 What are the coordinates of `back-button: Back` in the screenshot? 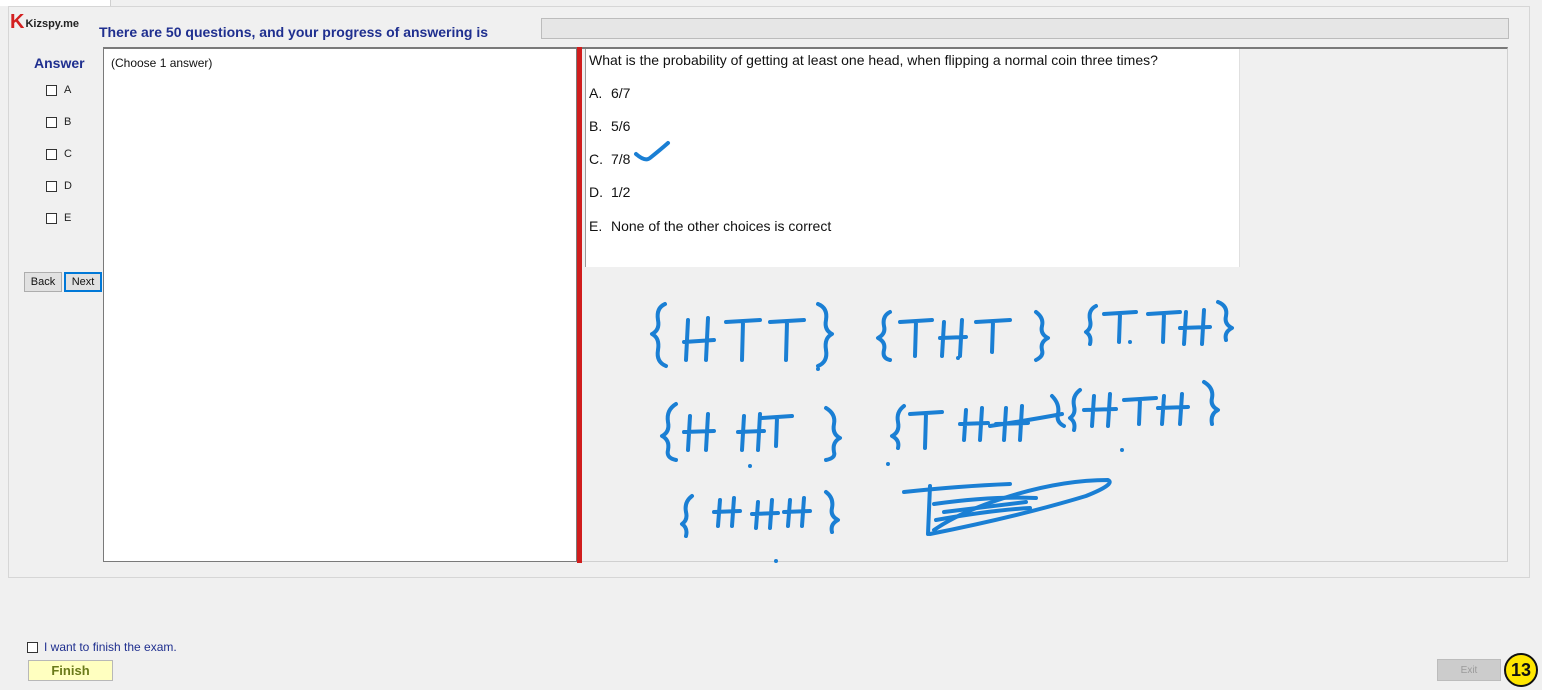 It's located at (43, 282).